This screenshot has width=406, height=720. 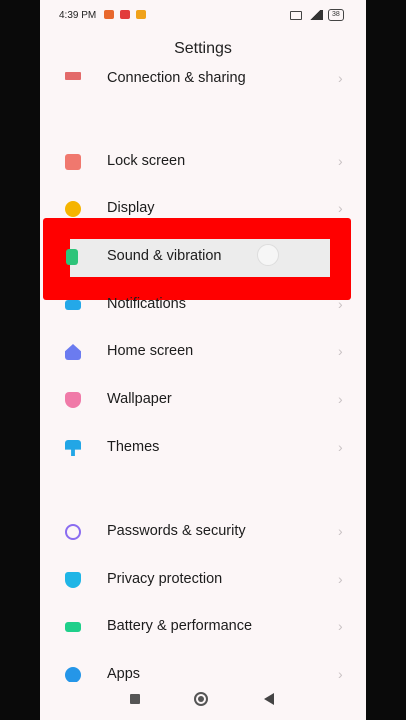 I want to click on status-time: 4:39 PM, so click(x=78, y=15).